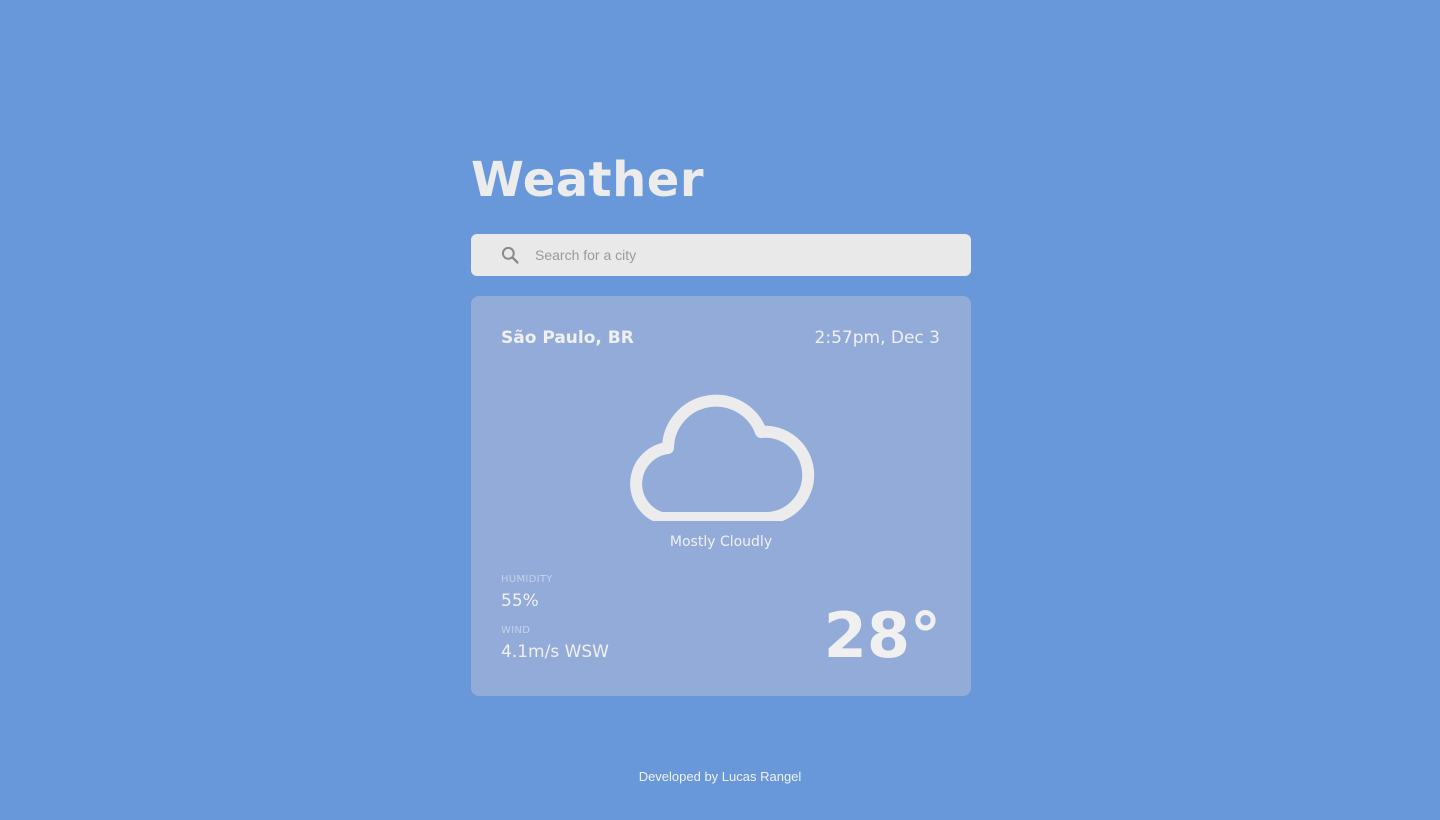 The height and width of the screenshot is (820, 1440). I want to click on search-icon, so click(510, 255).